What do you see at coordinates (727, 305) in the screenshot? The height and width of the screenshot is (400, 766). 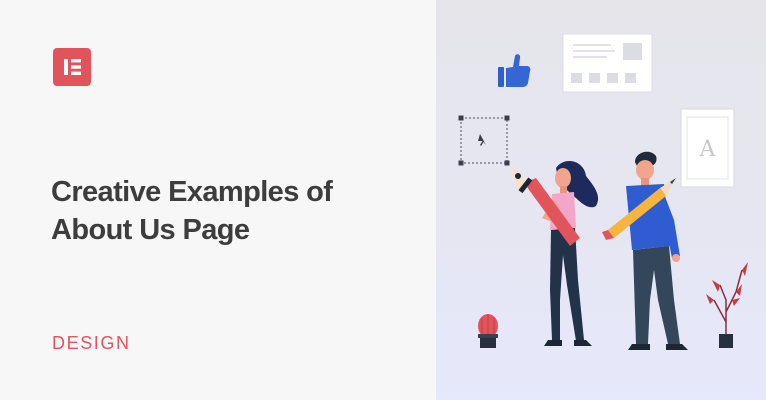 I see `plant-icon` at bounding box center [727, 305].